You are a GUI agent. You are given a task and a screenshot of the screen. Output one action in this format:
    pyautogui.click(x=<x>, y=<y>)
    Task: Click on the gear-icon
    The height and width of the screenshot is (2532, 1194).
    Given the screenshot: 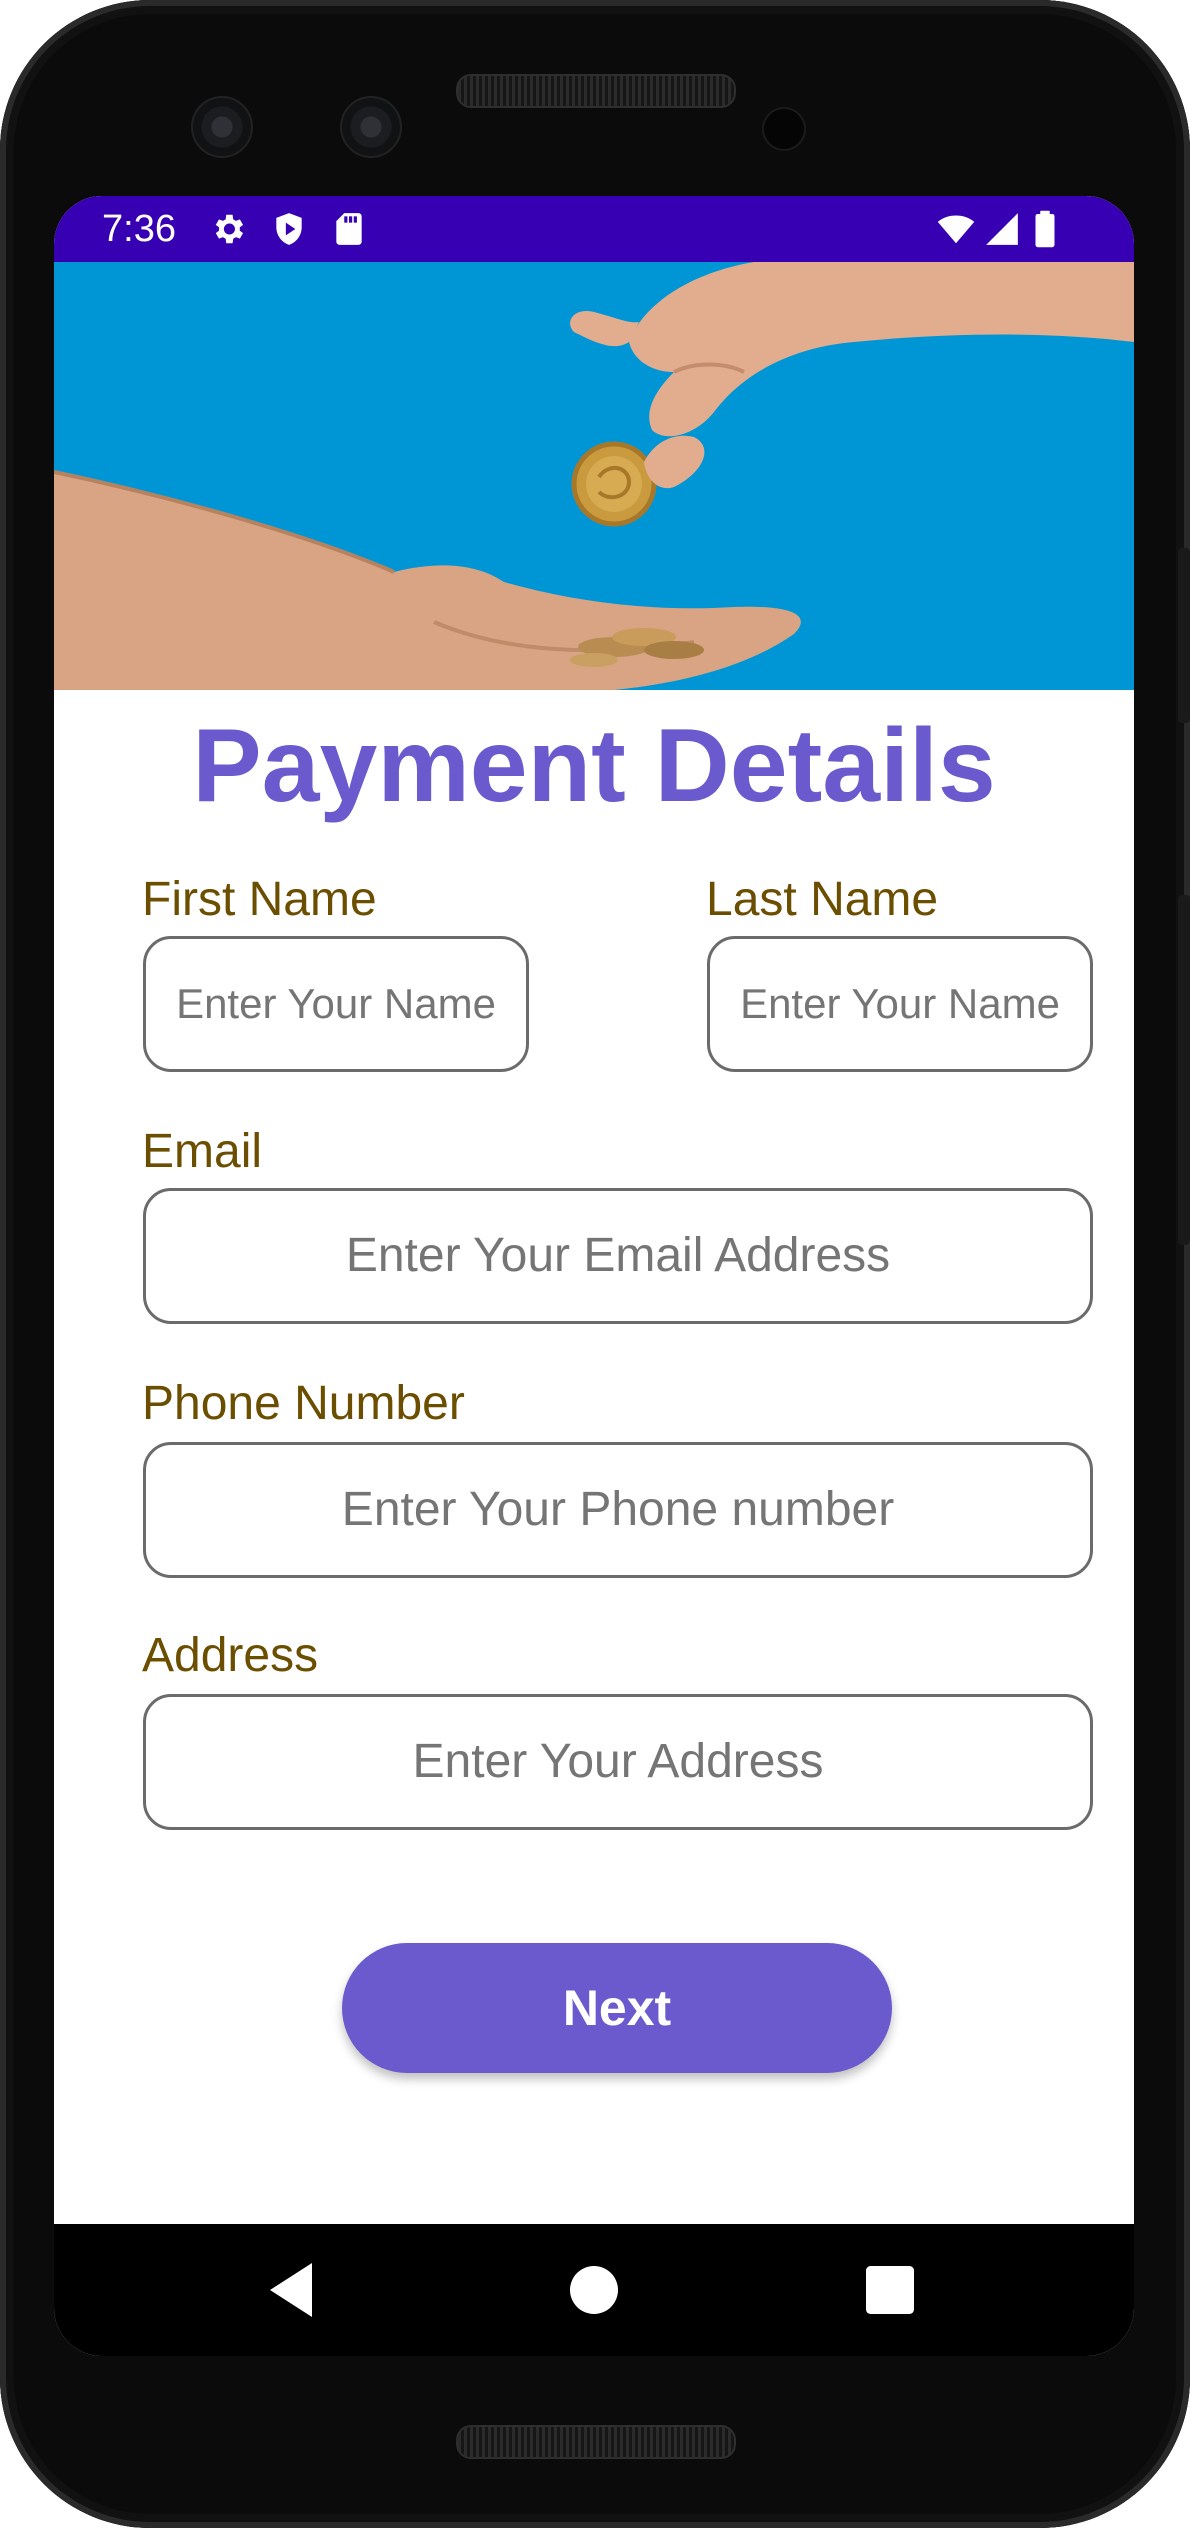 What is the action you would take?
    pyautogui.click(x=229, y=229)
    